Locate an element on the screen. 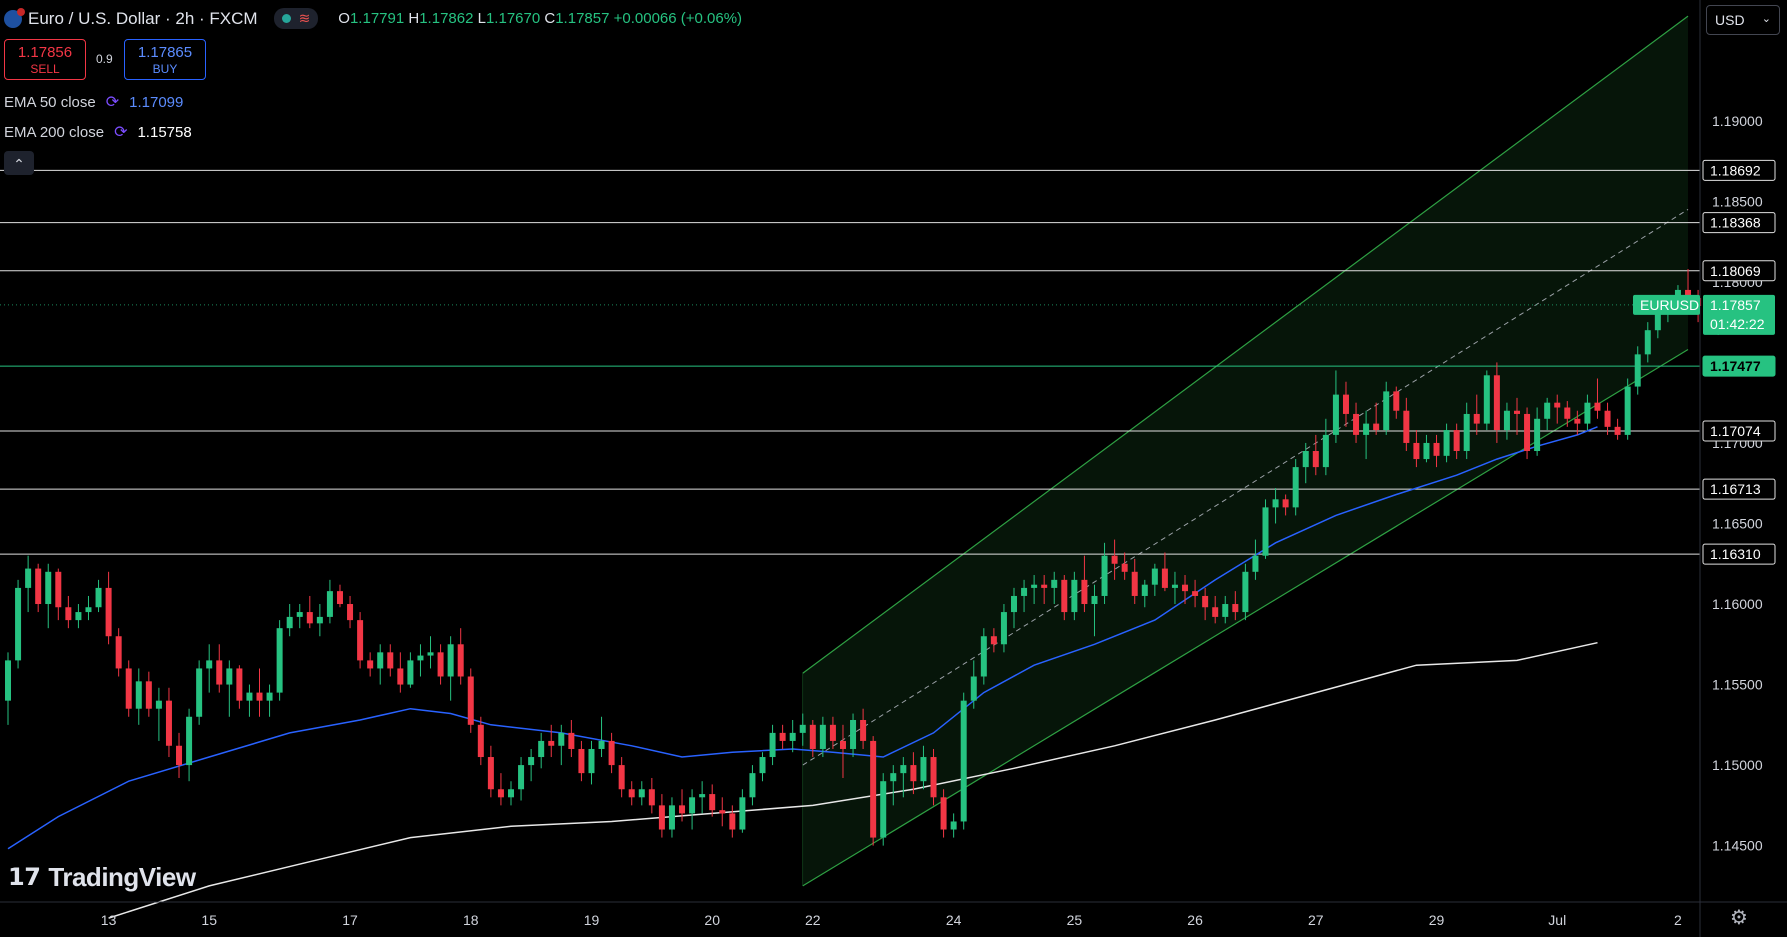 The image size is (1787, 937). market-status: ≋ is located at coordinates (296, 18).